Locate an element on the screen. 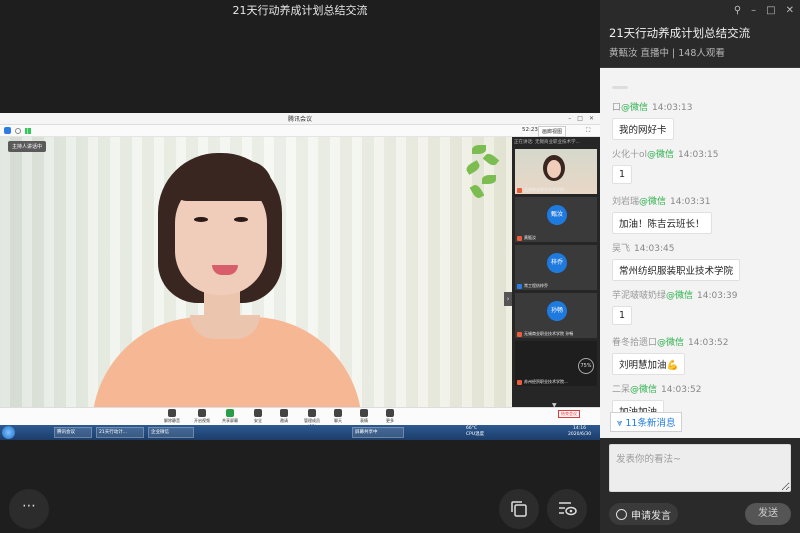  more-options-button: ⋯ is located at coordinates (29, 509).